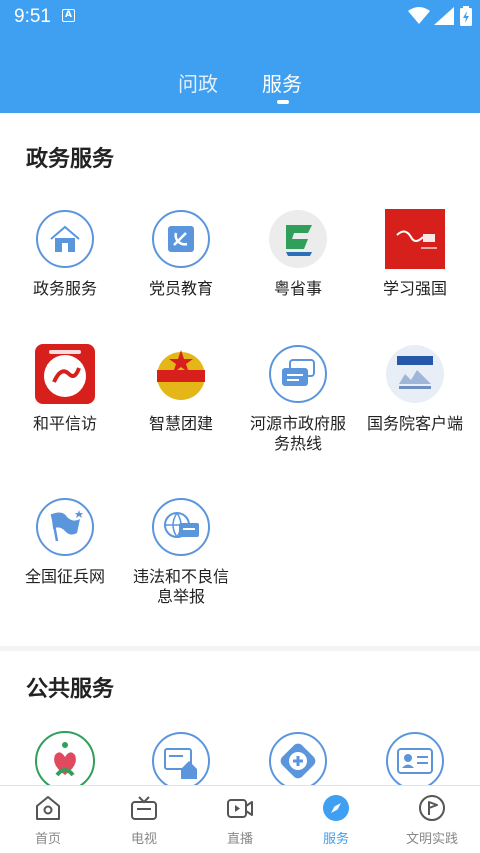 The image size is (480, 853). I want to click on battery-icon, so click(466, 16).